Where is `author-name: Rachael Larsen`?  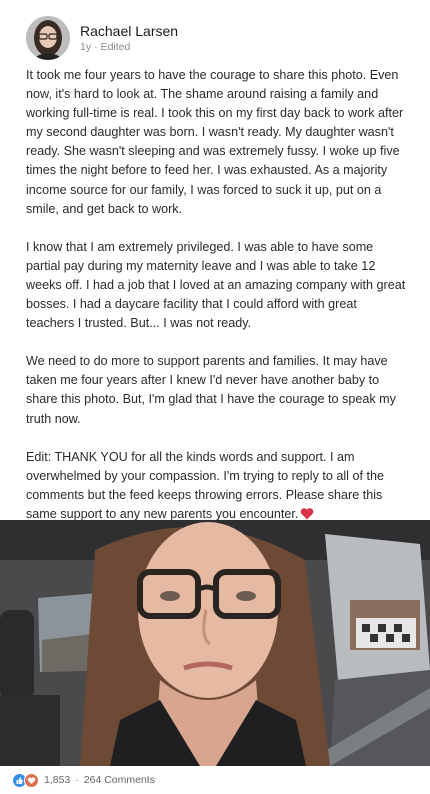
author-name: Rachael Larsen is located at coordinates (129, 31).